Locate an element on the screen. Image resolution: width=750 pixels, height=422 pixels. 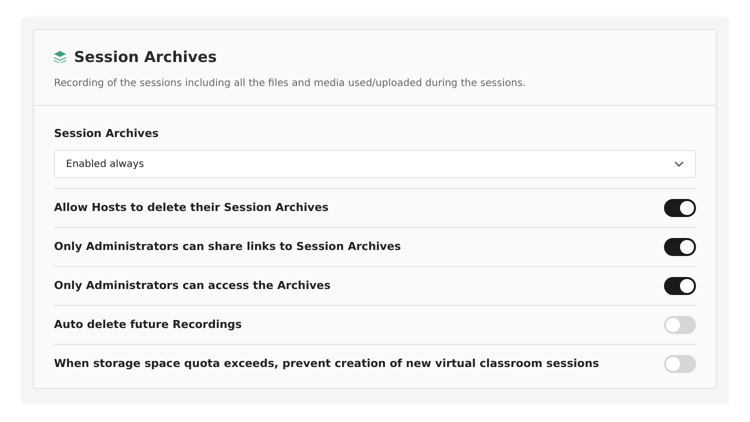
field-label: Session Archives is located at coordinates (107, 134).